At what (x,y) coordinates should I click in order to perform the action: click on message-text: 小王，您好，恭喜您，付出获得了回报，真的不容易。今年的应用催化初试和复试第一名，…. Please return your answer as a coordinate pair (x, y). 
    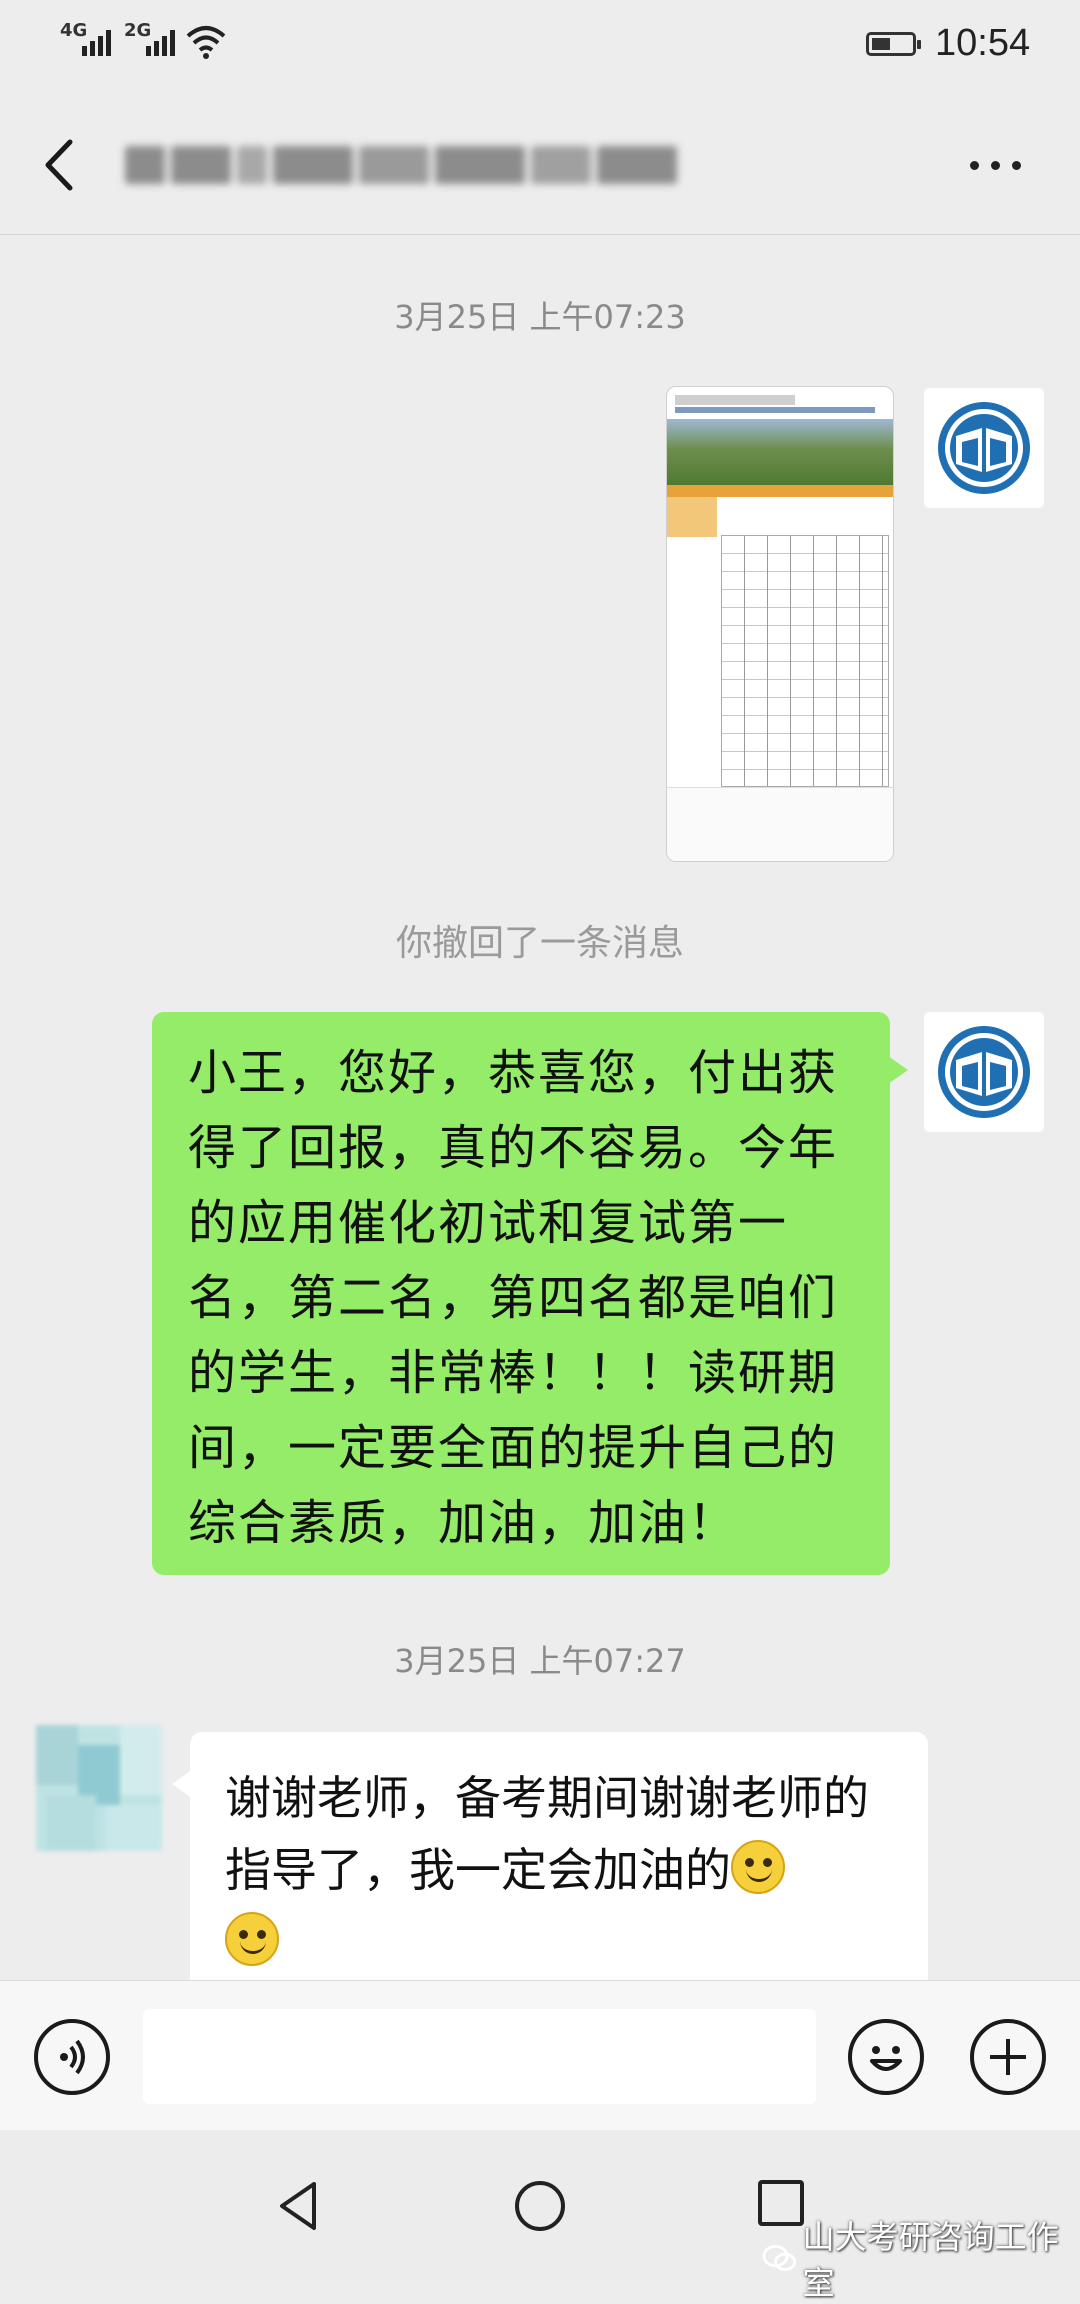
    Looking at the image, I should click on (513, 1298).